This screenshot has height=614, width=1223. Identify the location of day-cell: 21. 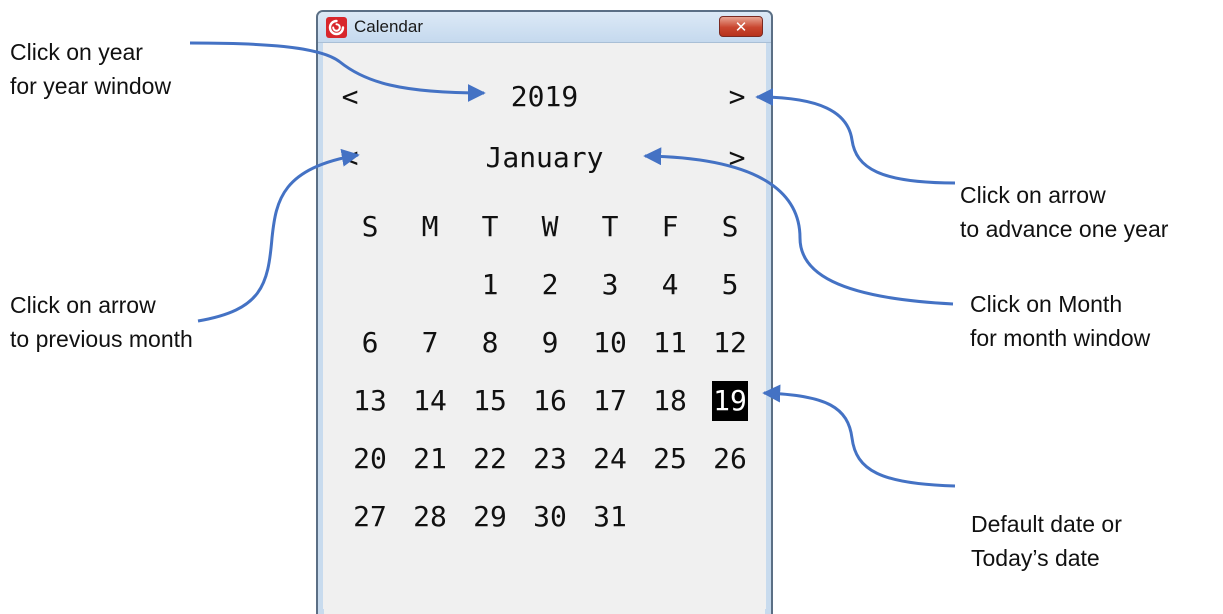
(430, 459).